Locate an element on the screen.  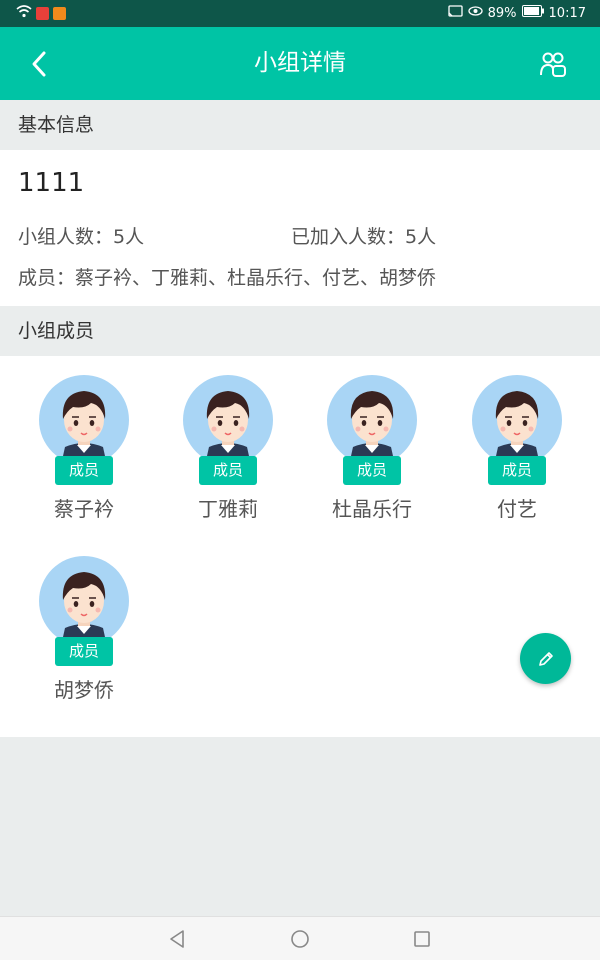
nav-home-button is located at coordinates (300, 939).